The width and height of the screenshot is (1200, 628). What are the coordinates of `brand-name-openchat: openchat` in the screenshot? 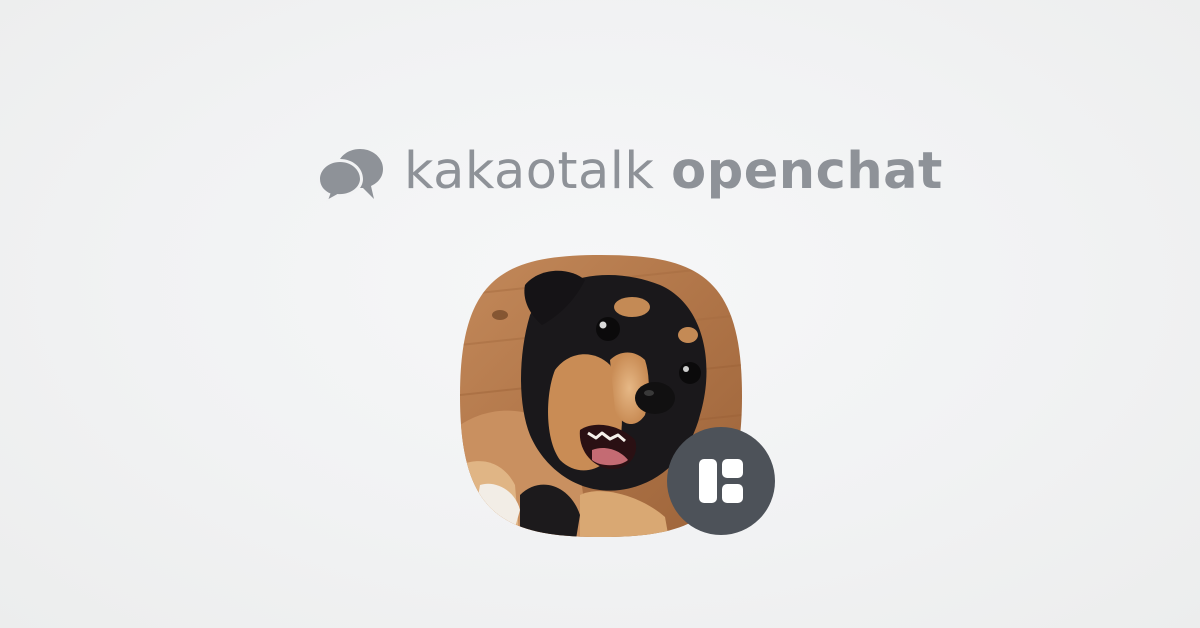 It's located at (807, 171).